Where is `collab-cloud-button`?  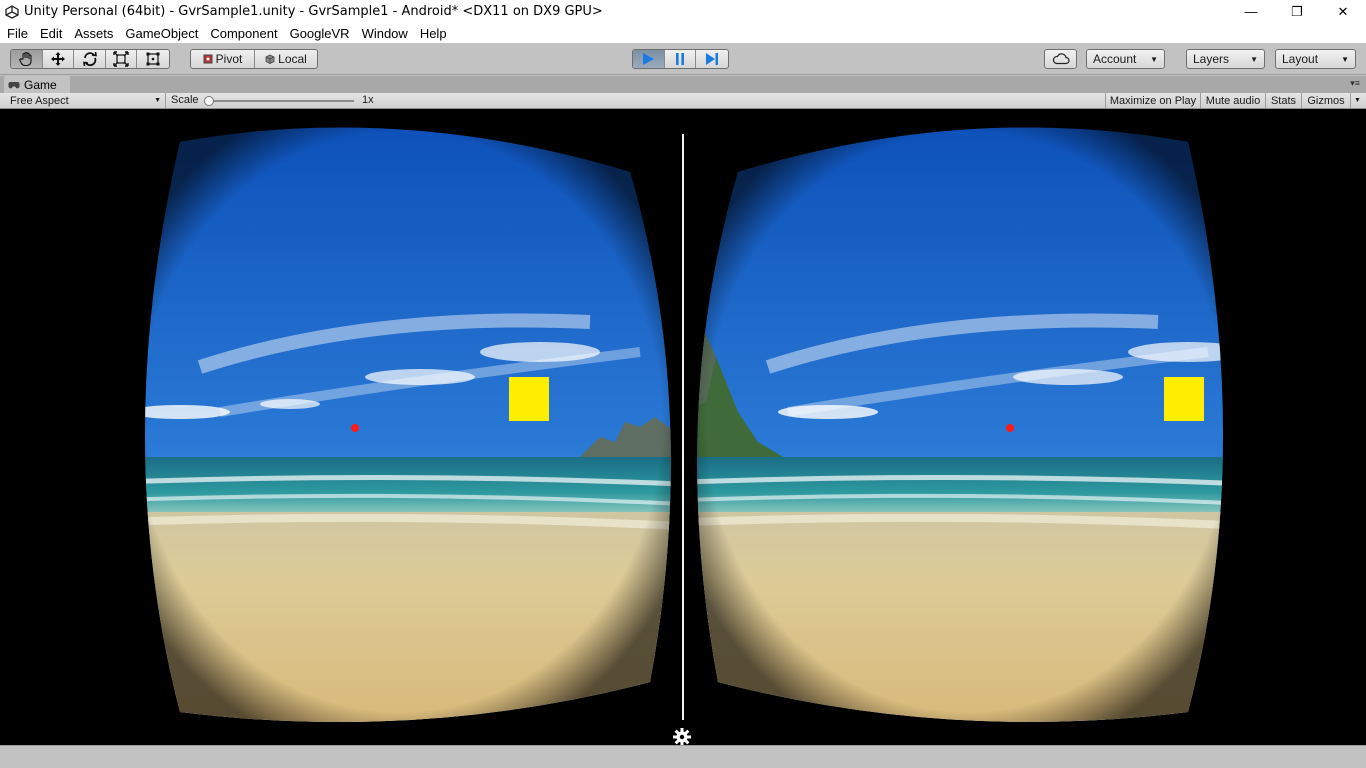 collab-cloud-button is located at coordinates (1060, 59).